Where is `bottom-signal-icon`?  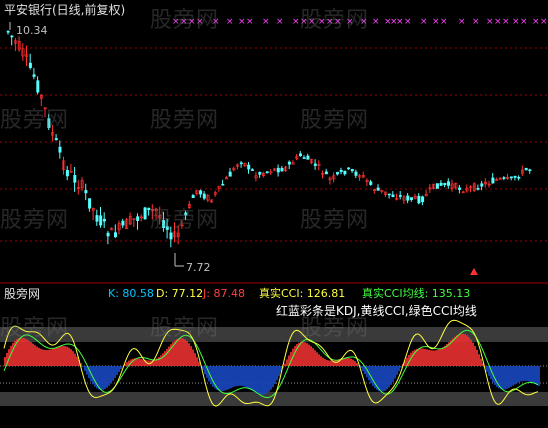
bottom-signal-icon is located at coordinates (474, 271).